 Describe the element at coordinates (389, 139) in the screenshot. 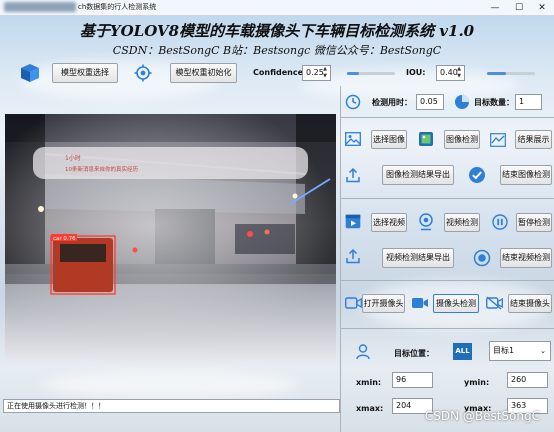

I see `select-image-button: 选择图像` at that location.